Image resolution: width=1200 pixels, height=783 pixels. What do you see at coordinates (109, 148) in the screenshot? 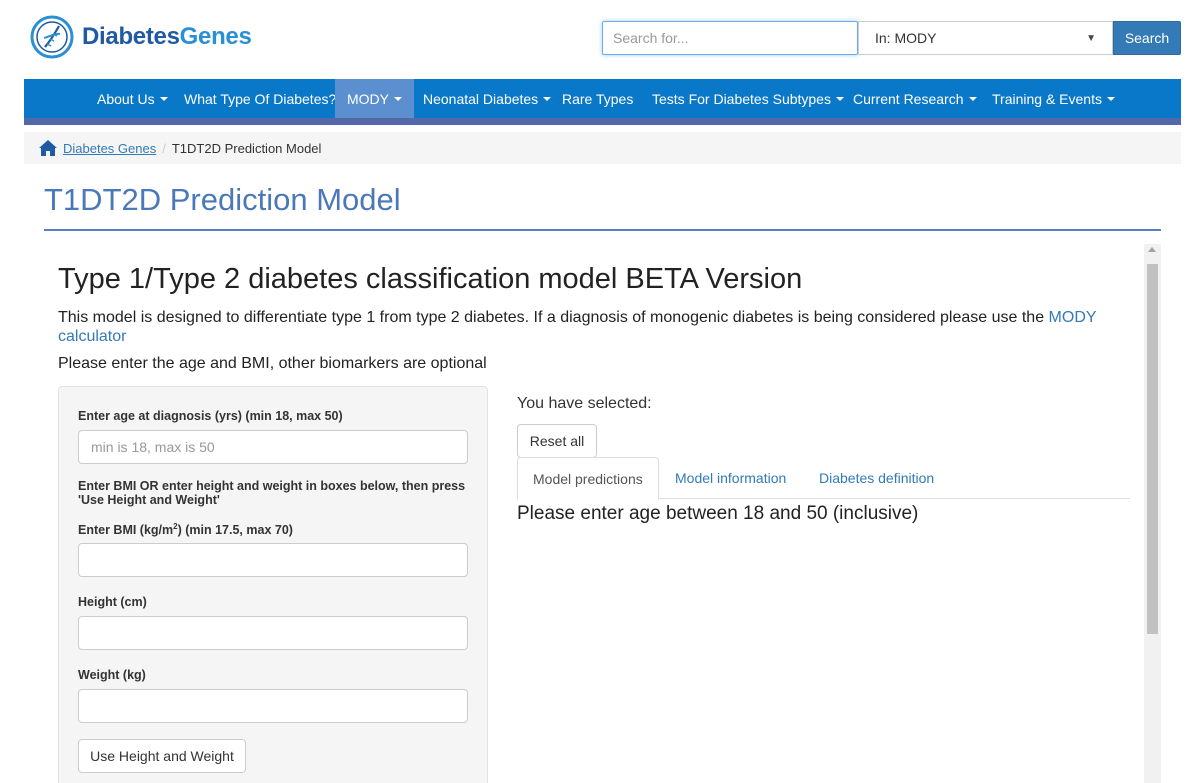
I see `breadcrumb-home-link: Diabetes Genes` at bounding box center [109, 148].